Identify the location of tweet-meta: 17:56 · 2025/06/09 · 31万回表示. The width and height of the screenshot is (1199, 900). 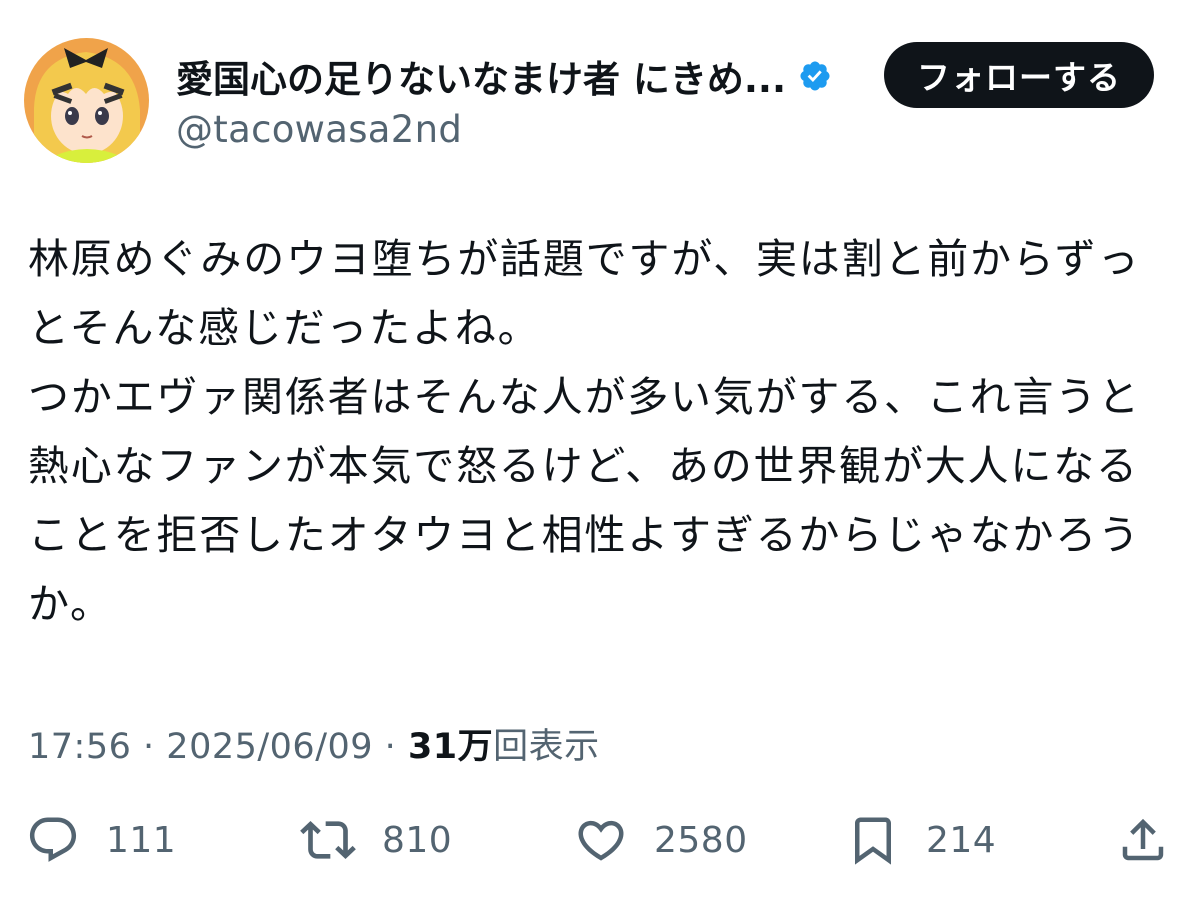
(314, 743).